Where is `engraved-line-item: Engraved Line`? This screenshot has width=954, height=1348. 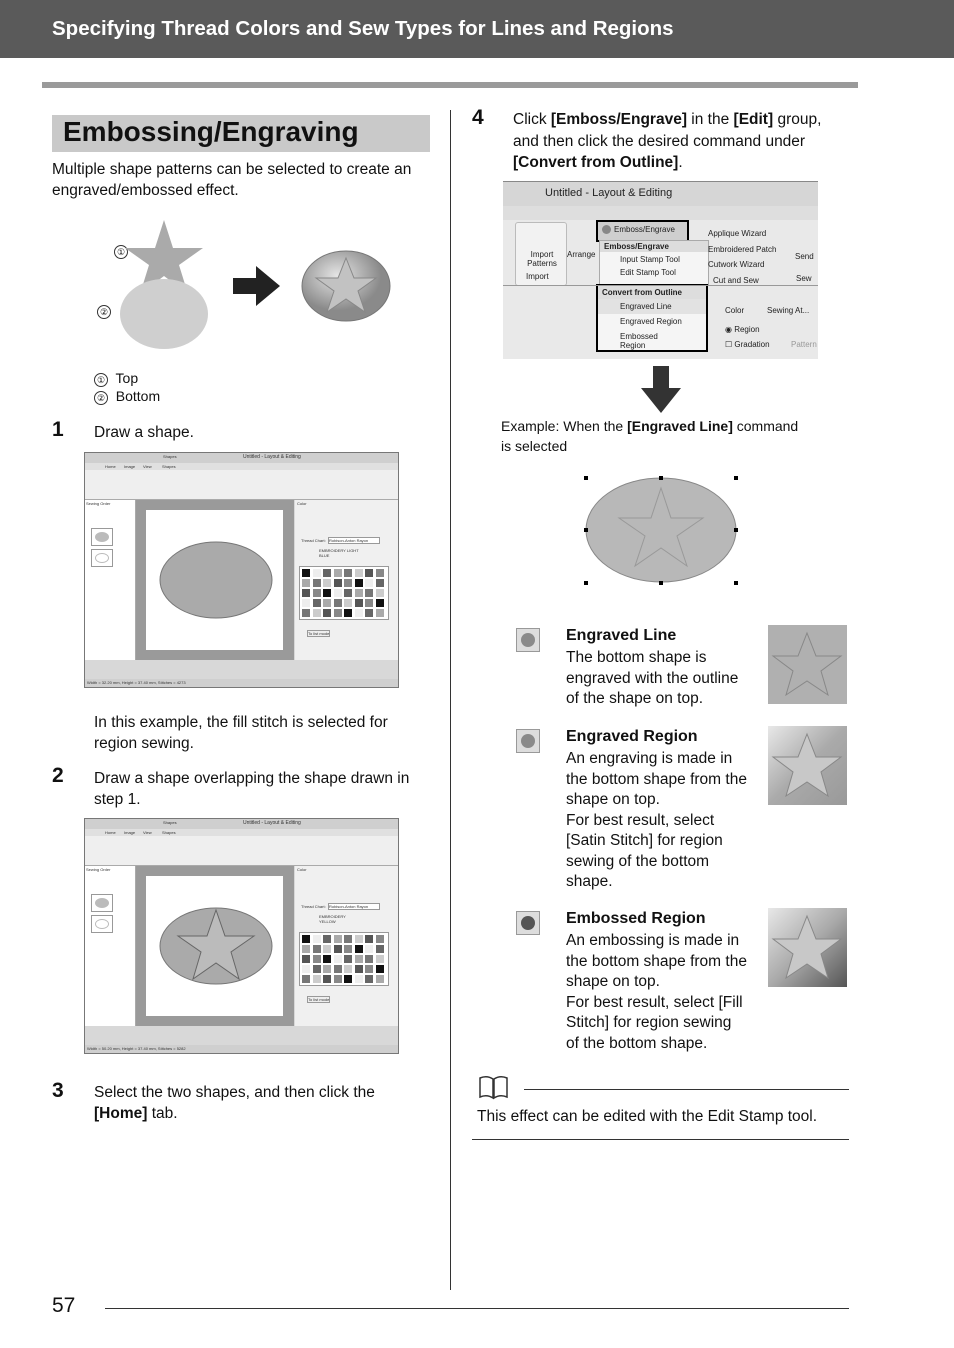 engraved-line-item: Engraved Line is located at coordinates (652, 306).